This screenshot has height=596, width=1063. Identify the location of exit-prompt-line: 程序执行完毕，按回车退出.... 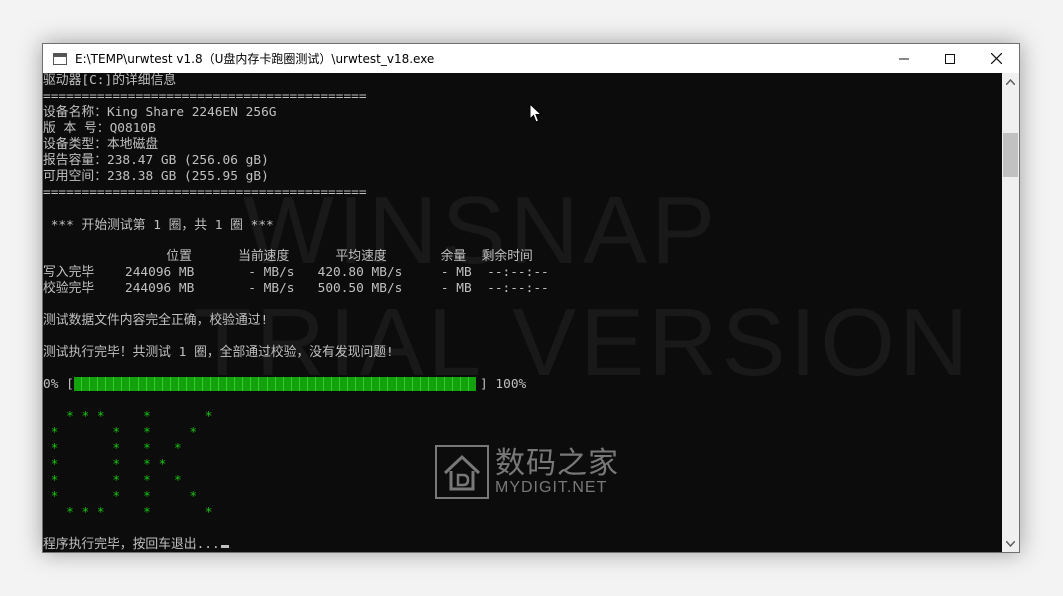
(136, 544).